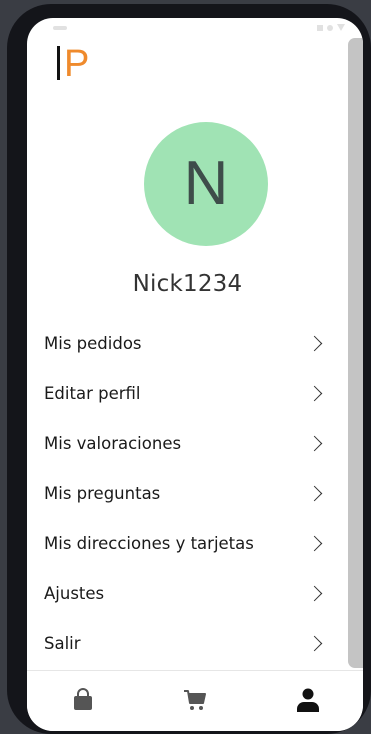 This screenshot has width=371, height=734. Describe the element at coordinates (113, 443) in the screenshot. I see `menu-item-label: Mis valoraciones` at that location.